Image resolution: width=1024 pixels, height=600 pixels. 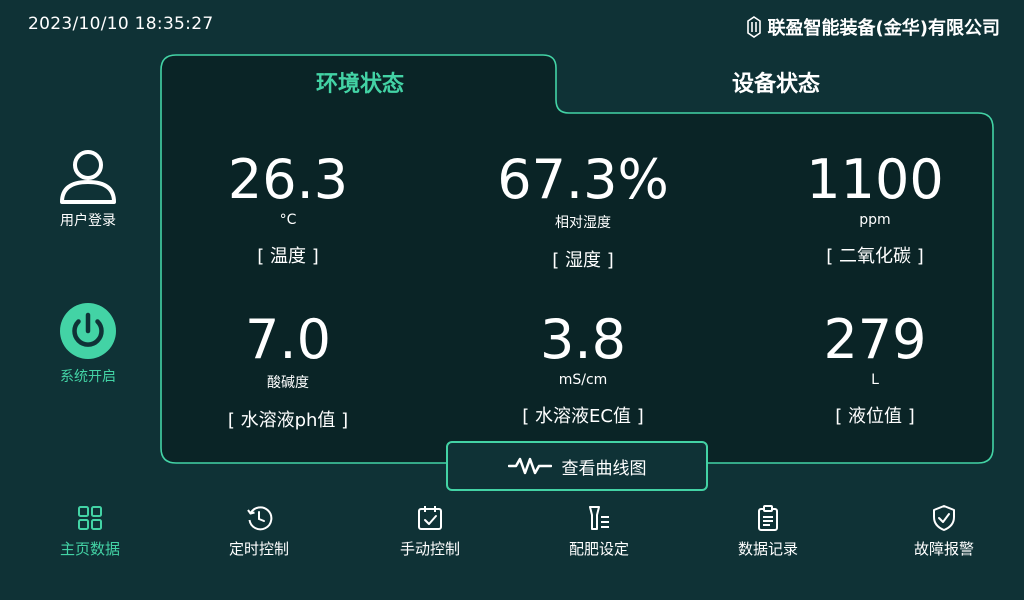 What do you see at coordinates (768, 518) in the screenshot?
I see `clipboard-icon` at bounding box center [768, 518].